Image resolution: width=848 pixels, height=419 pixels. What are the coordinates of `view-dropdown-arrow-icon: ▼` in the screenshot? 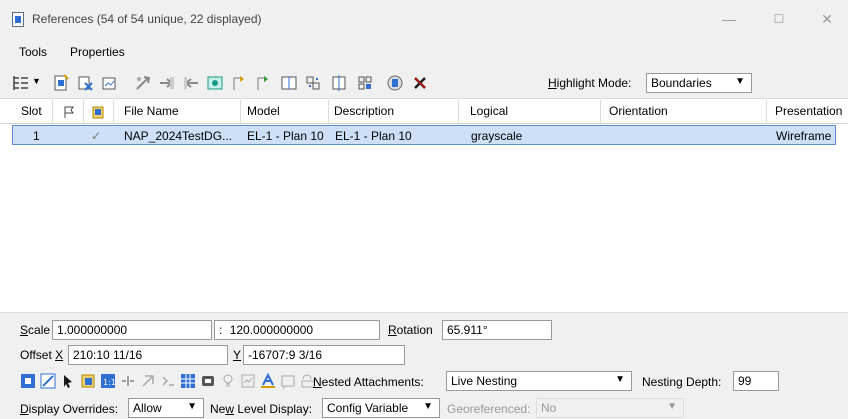 It's located at (36, 81).